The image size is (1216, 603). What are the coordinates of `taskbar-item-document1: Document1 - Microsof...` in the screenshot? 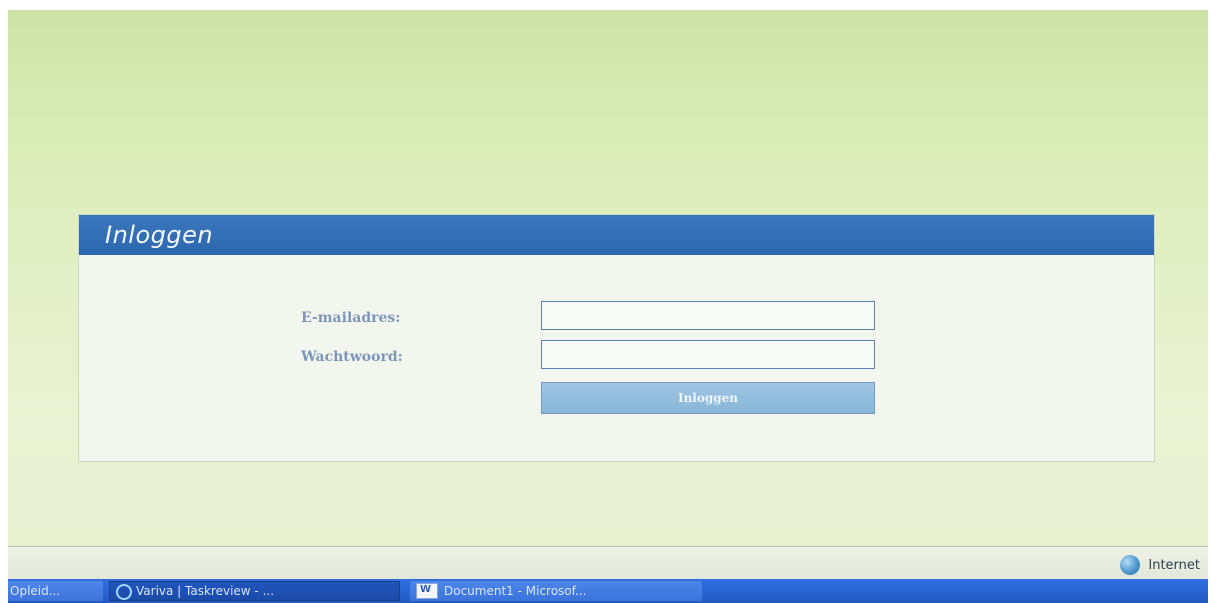 It's located at (556, 591).